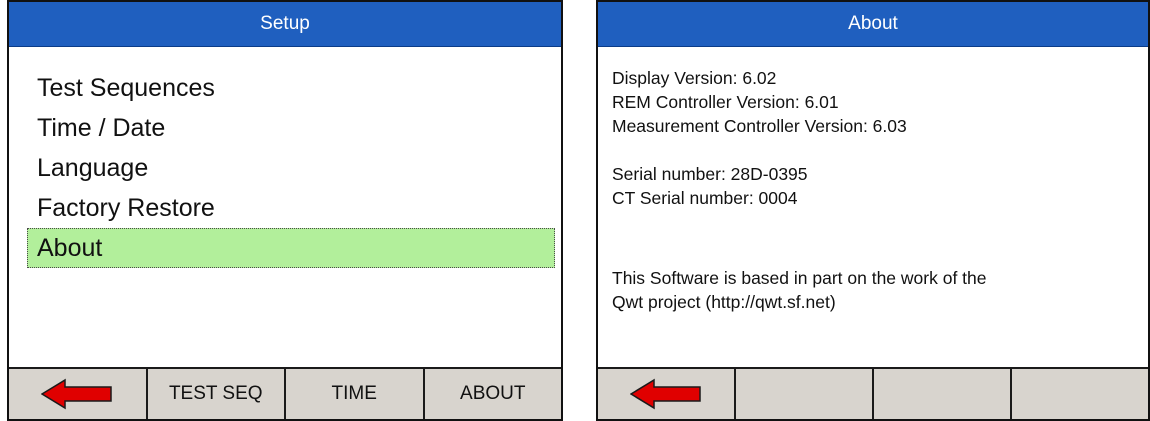 The height and width of the screenshot is (421, 1150). What do you see at coordinates (759, 126) in the screenshot?
I see `measurement-controller-version-text: Measurement Controller Version: 6.03` at bounding box center [759, 126].